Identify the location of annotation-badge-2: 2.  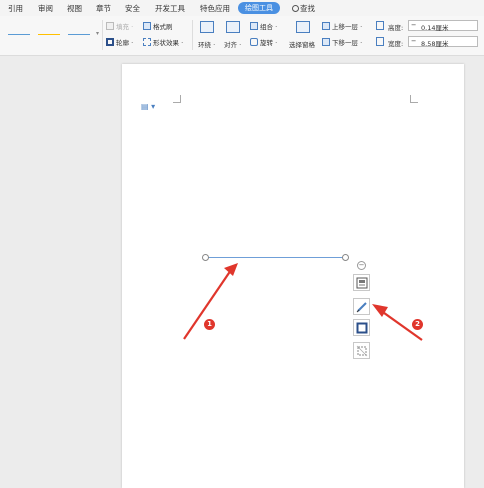
(417, 324).